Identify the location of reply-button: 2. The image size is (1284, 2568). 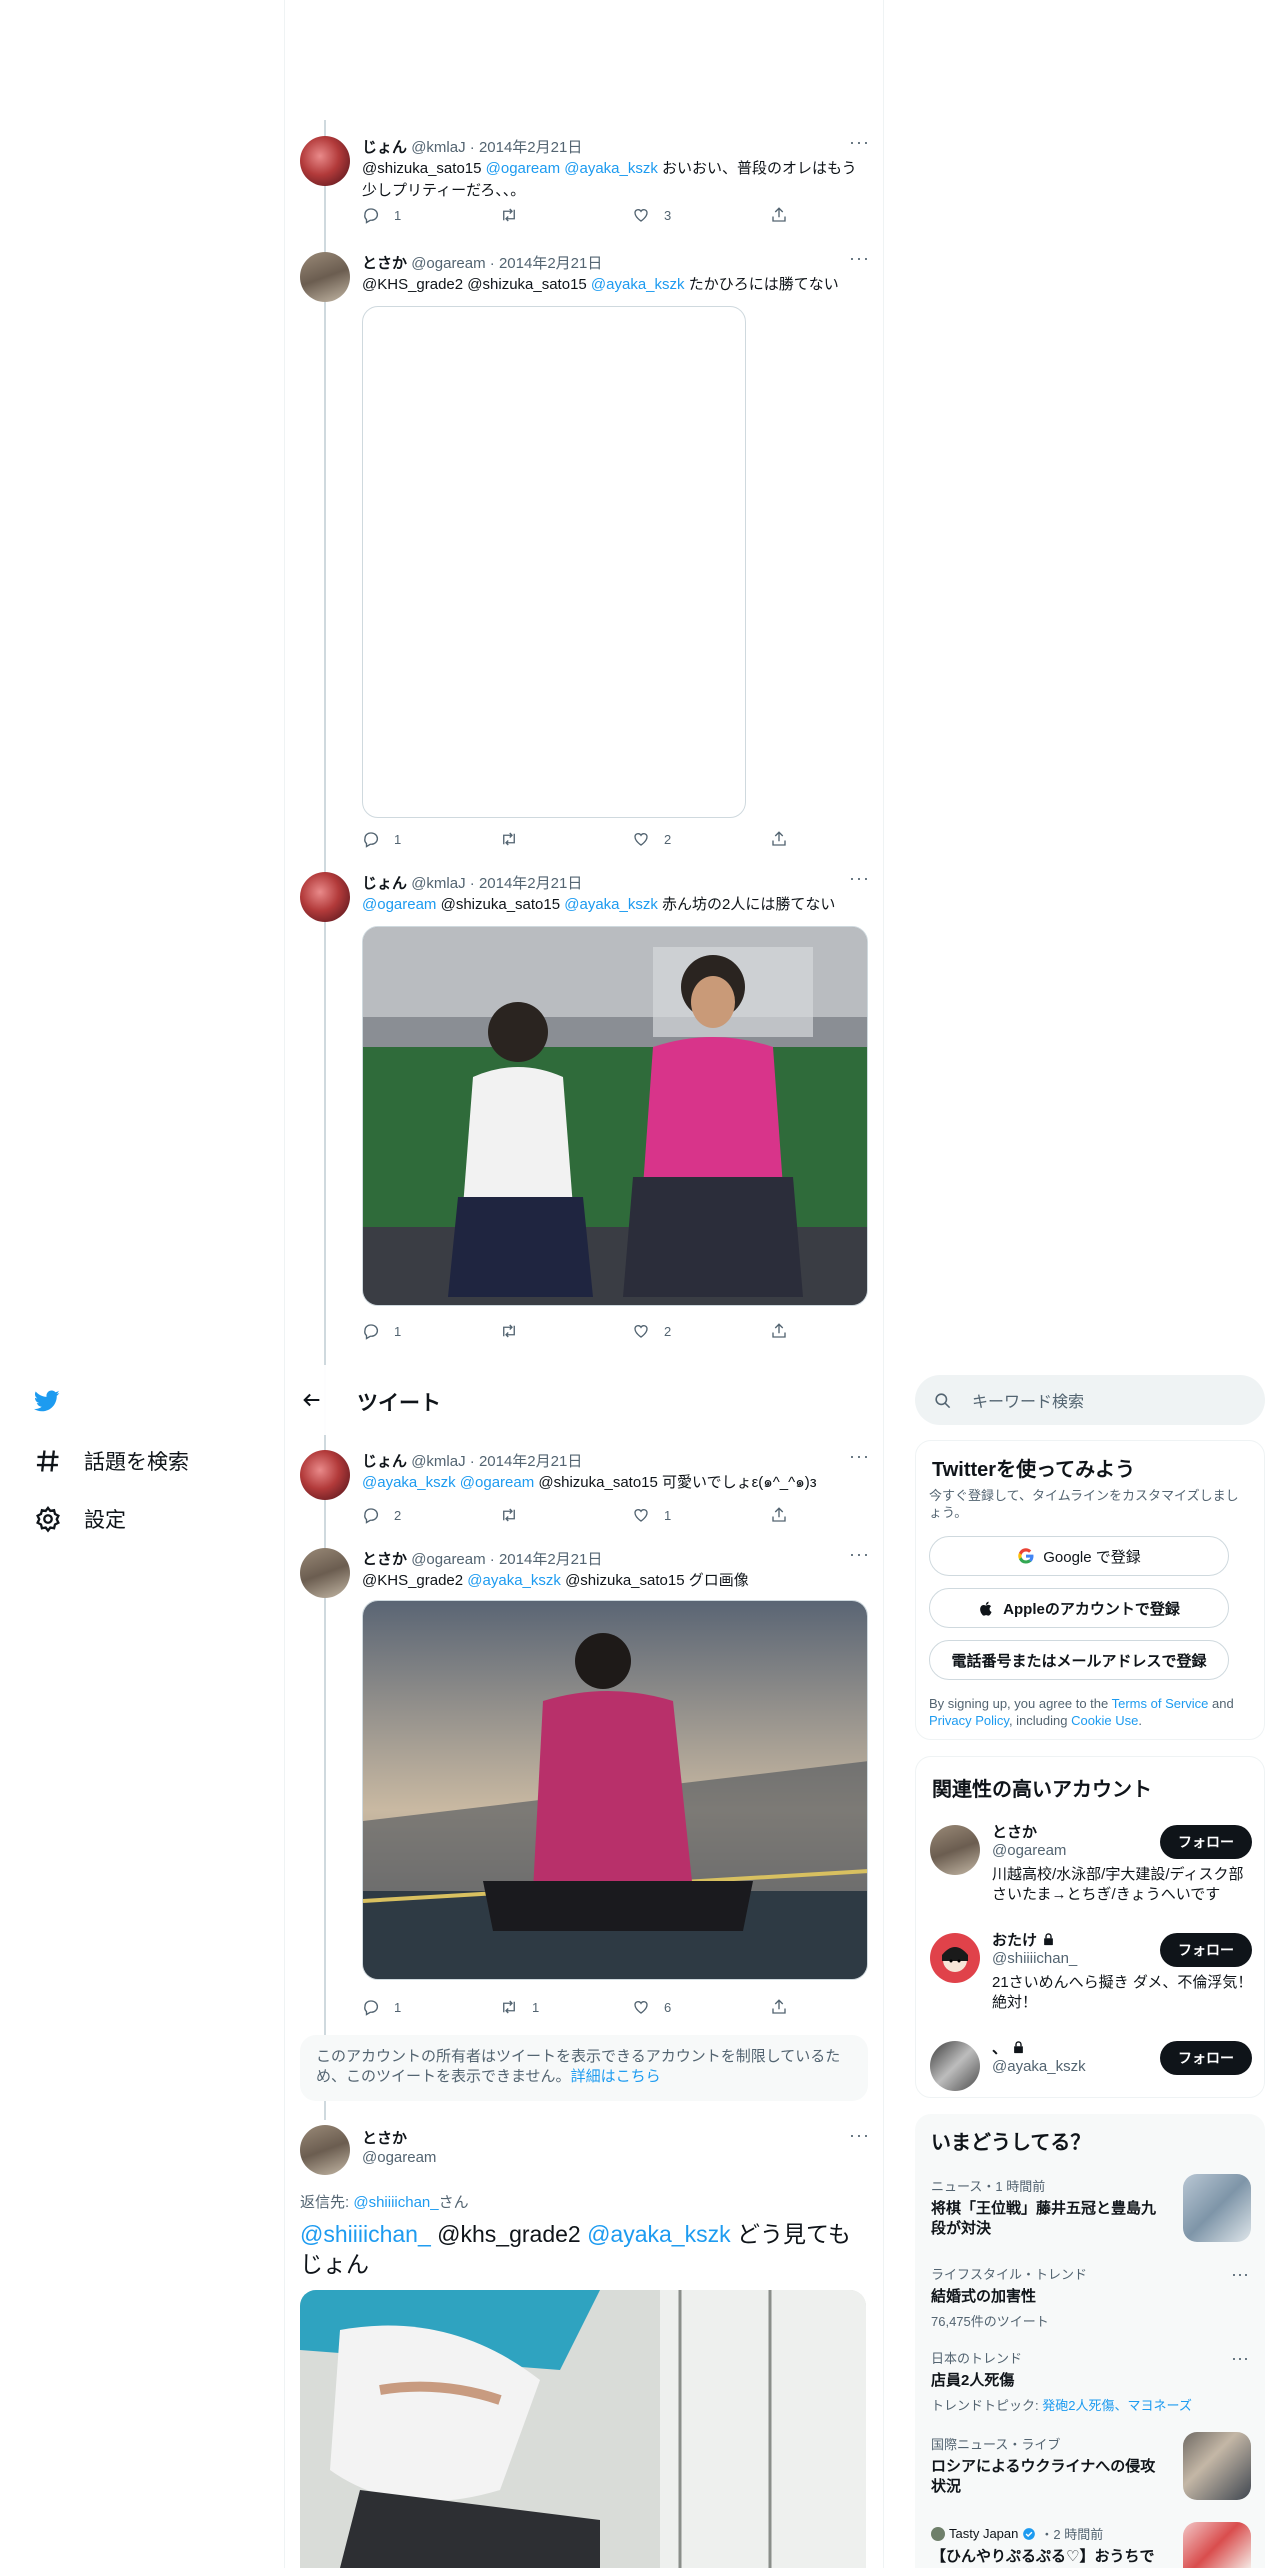
(381, 1515).